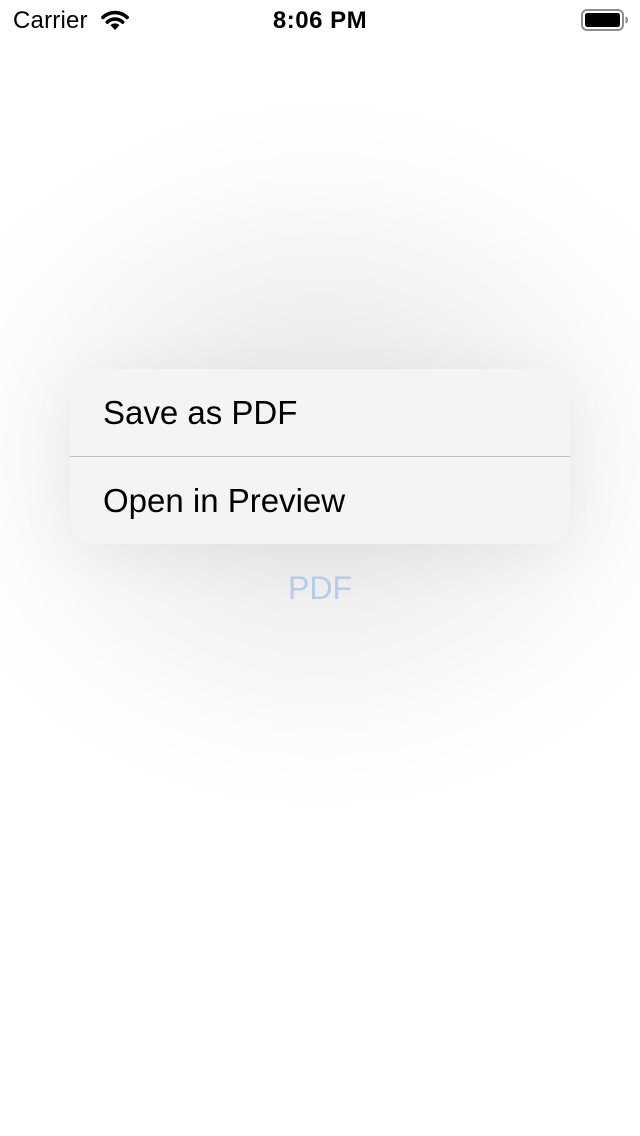 Image resolution: width=640 pixels, height=1136 pixels. Describe the element at coordinates (605, 20) in the screenshot. I see `battery-icon` at that location.